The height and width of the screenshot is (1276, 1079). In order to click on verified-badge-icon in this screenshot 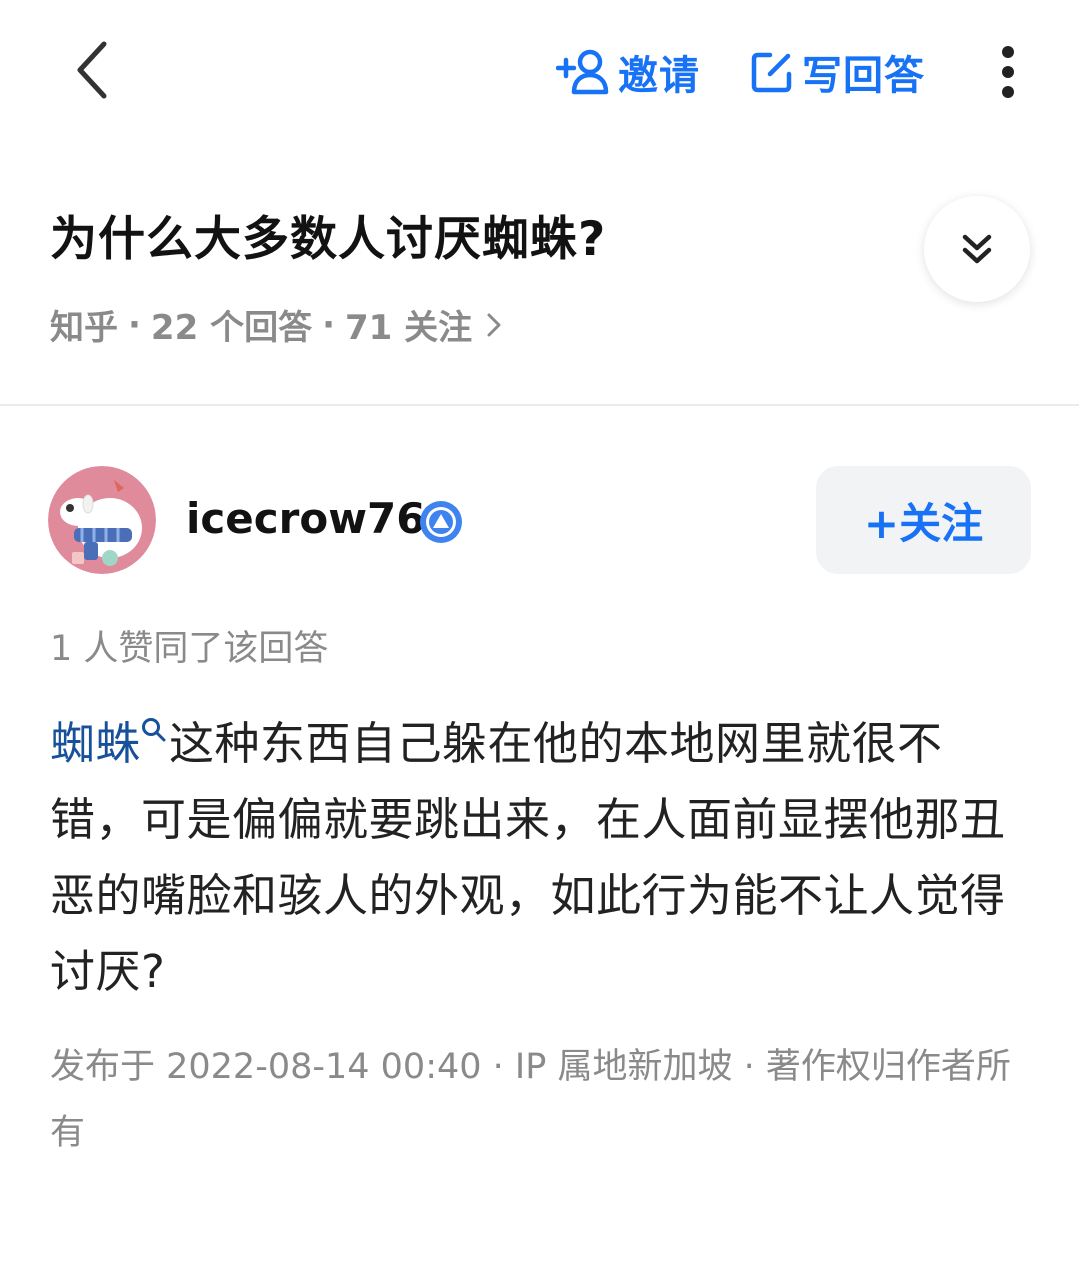, I will do `click(441, 522)`.